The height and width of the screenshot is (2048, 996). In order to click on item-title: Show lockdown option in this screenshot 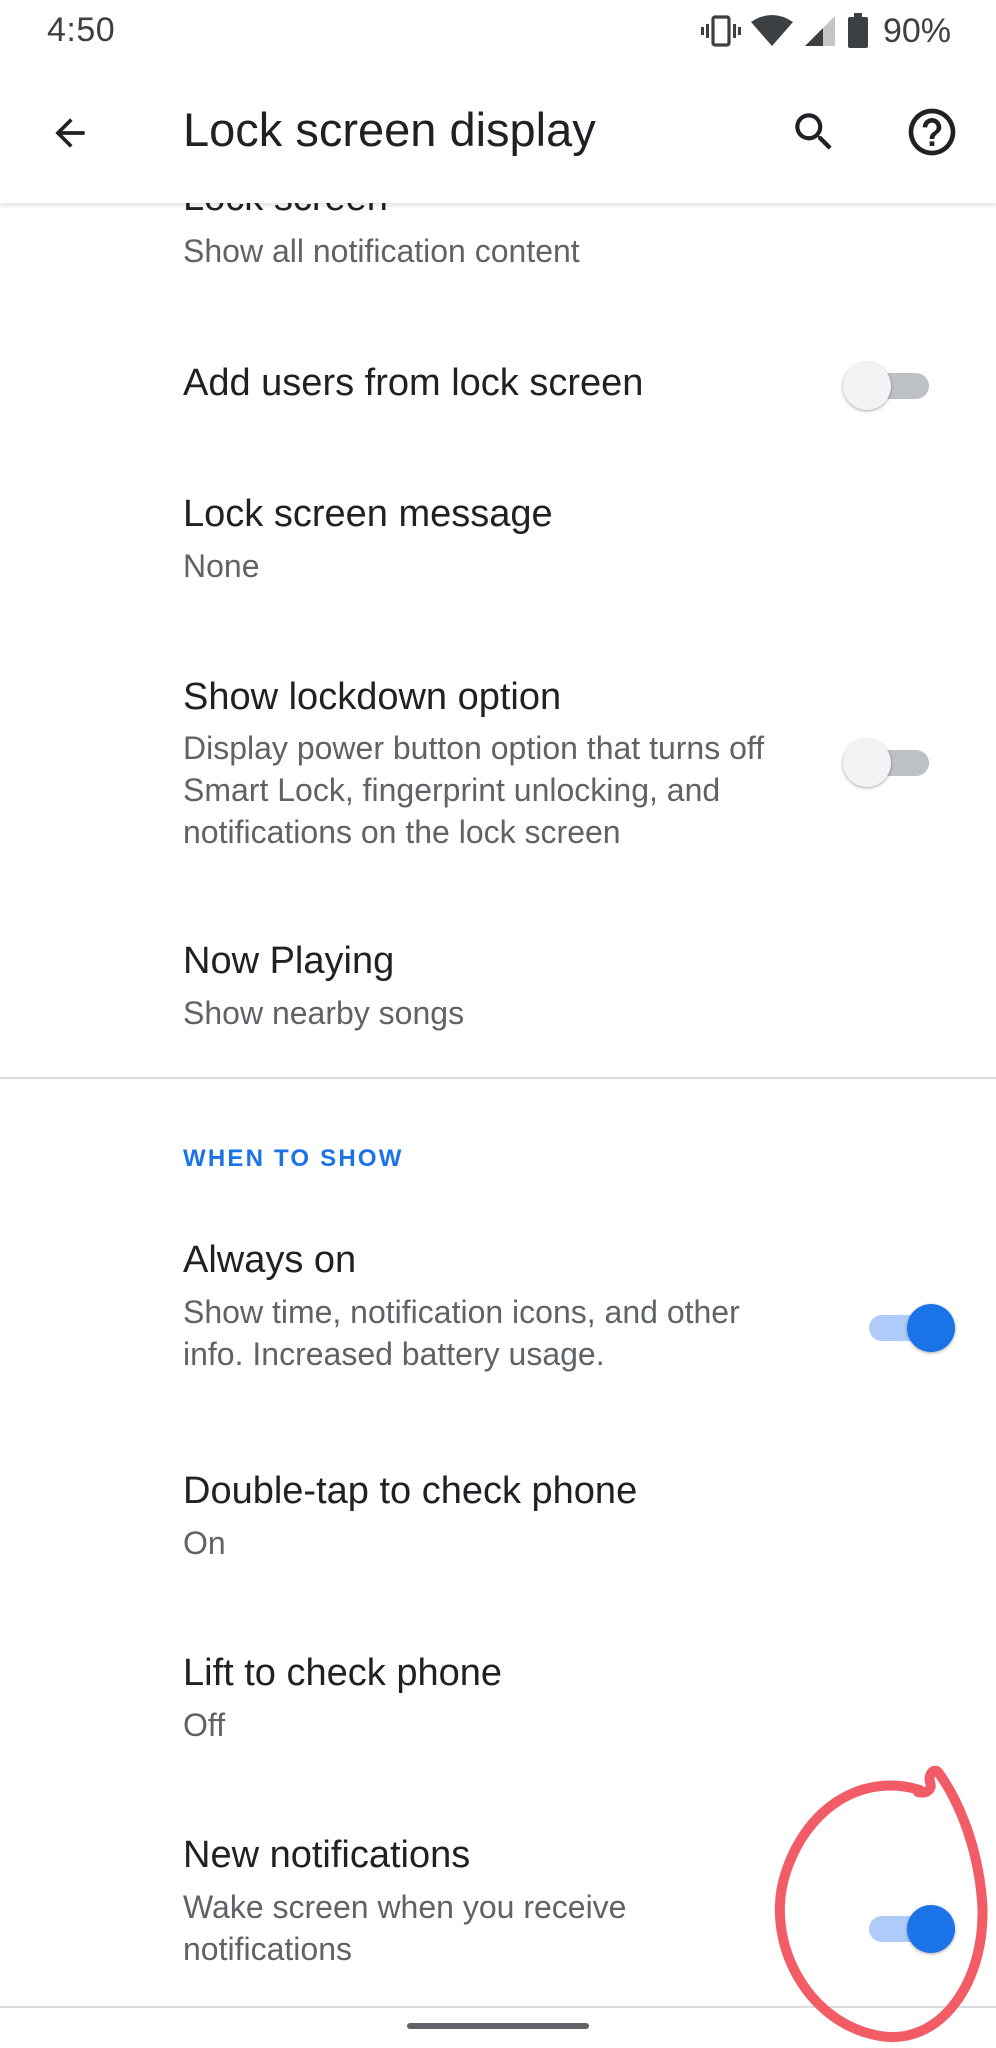, I will do `click(372, 697)`.